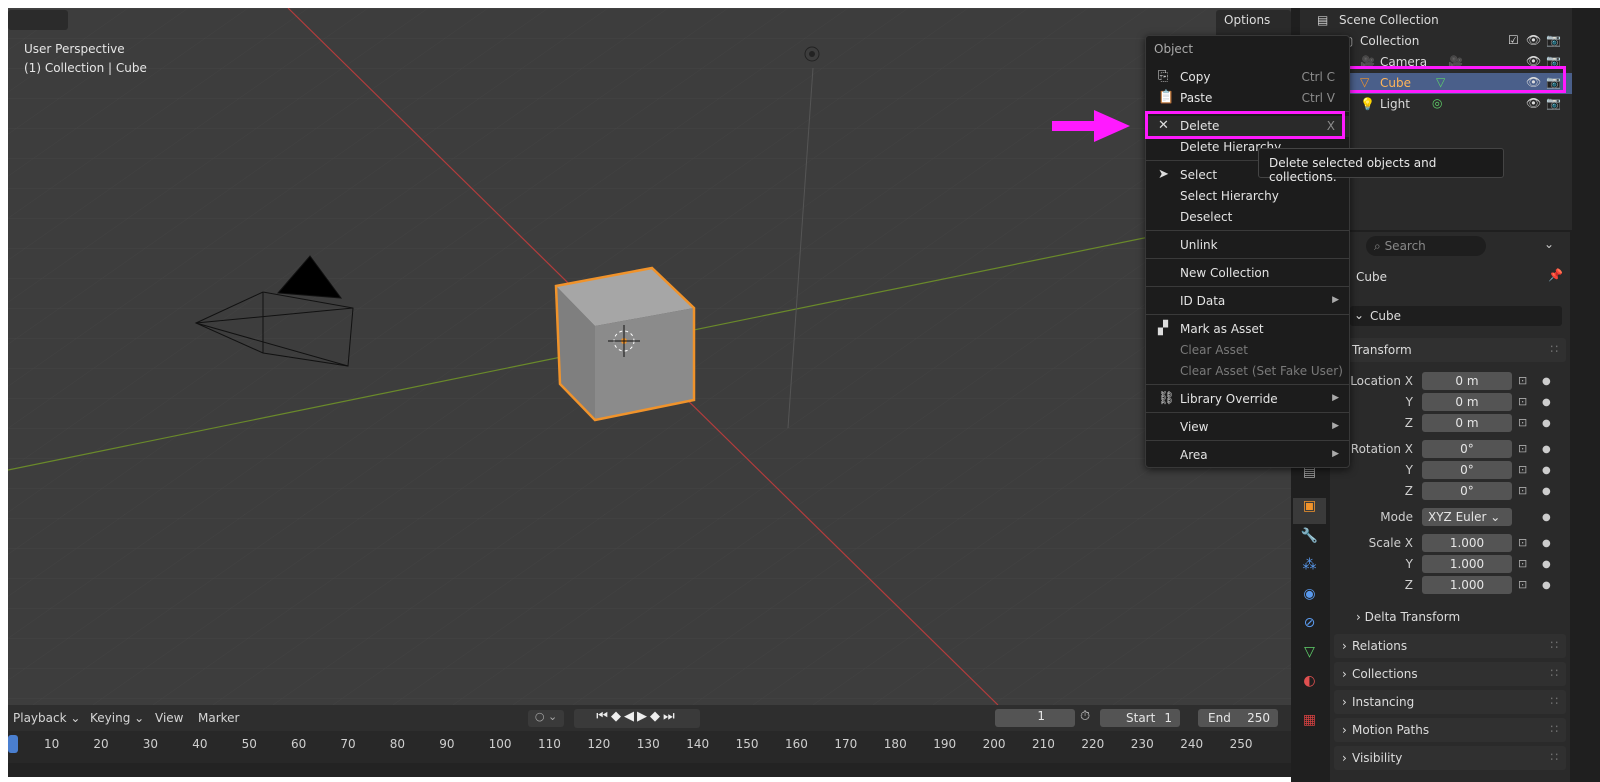  What do you see at coordinates (1238, 718) in the screenshot?
I see `end-frame-field: End 250` at bounding box center [1238, 718].